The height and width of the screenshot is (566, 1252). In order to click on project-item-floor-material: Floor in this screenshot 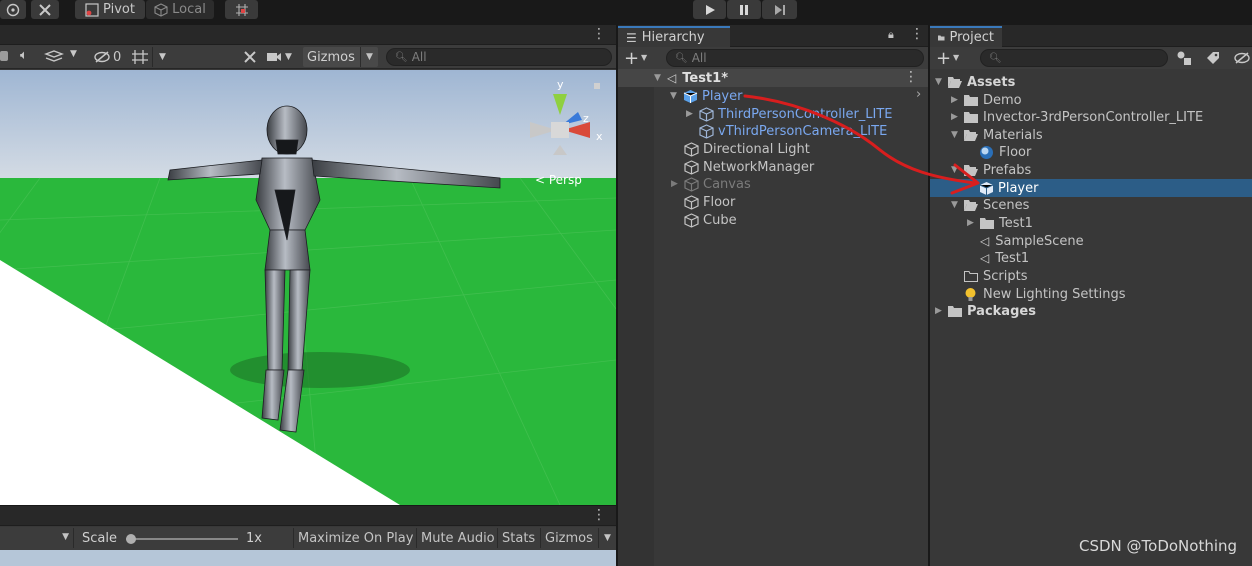, I will do `click(1005, 152)`.